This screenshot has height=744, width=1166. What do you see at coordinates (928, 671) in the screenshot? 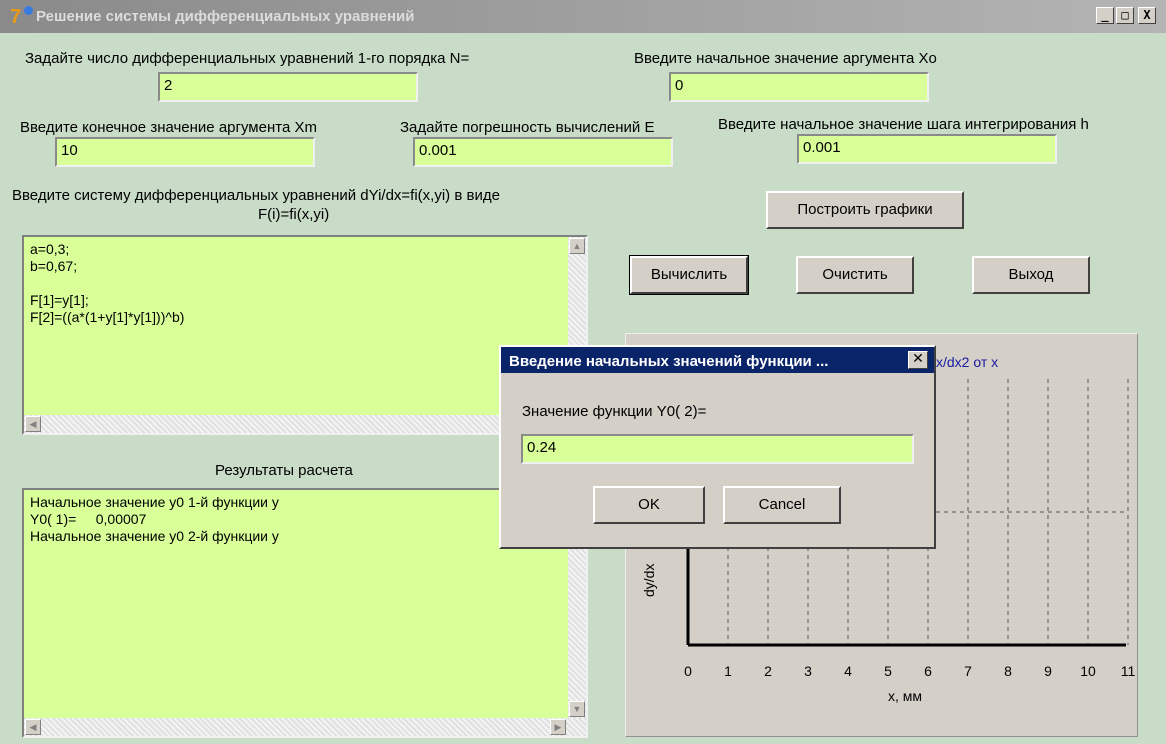
I see `x-tick-label: 6` at bounding box center [928, 671].